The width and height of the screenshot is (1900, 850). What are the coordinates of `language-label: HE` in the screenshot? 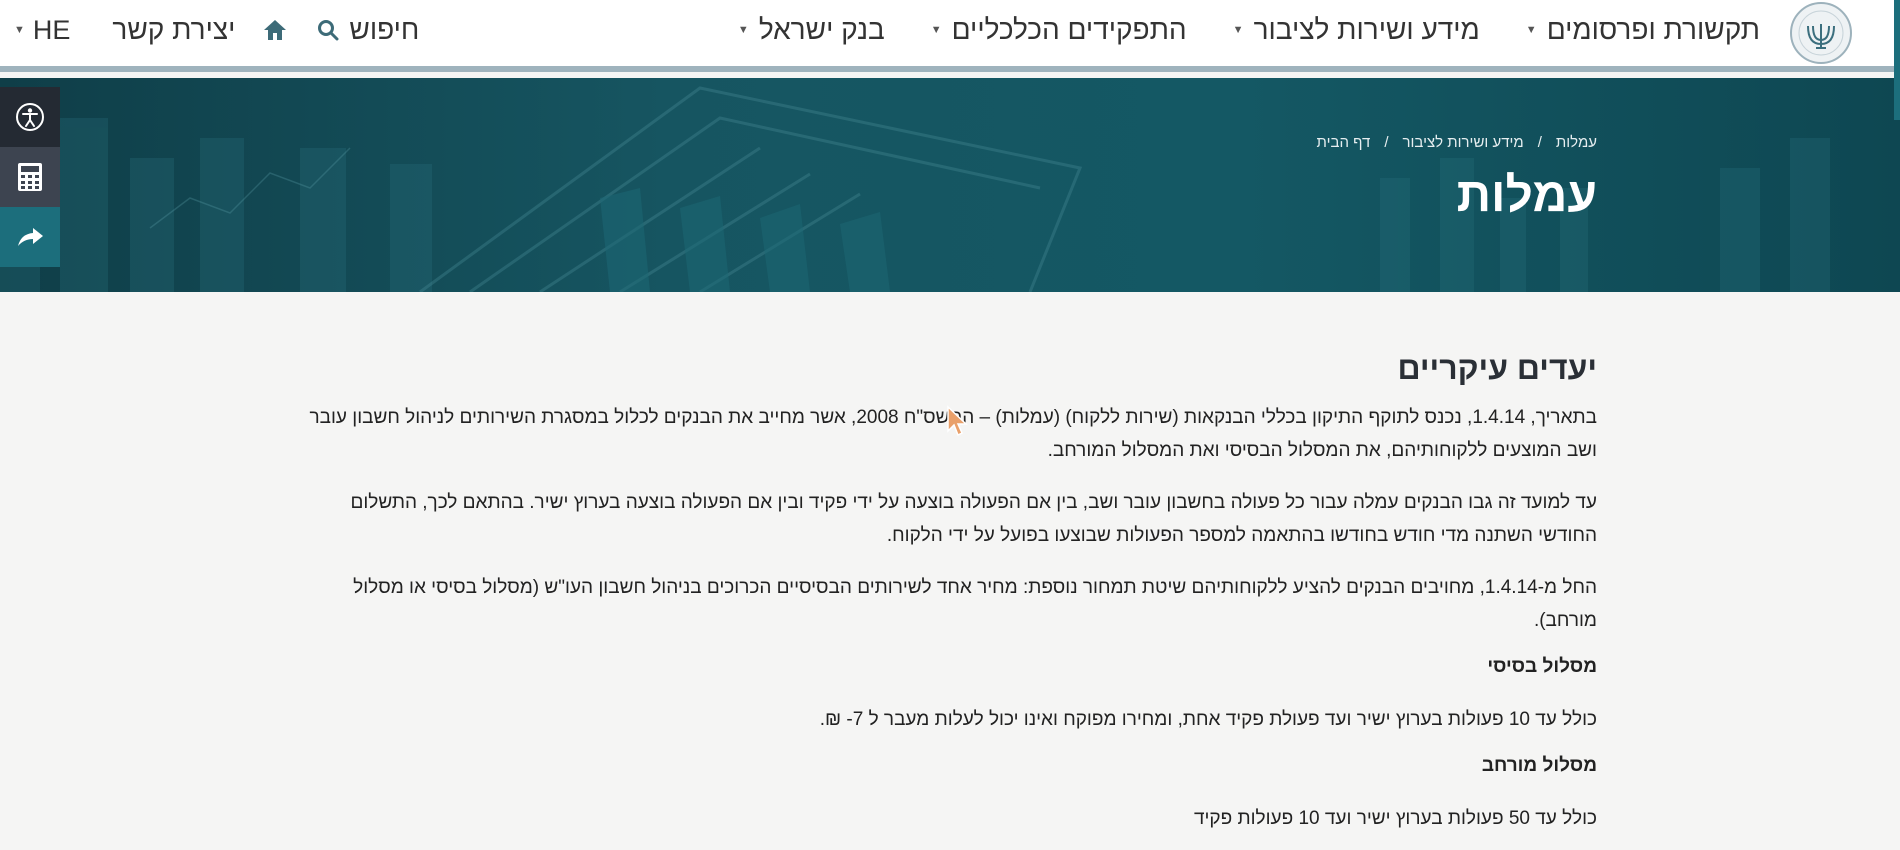 It's located at (51, 29).